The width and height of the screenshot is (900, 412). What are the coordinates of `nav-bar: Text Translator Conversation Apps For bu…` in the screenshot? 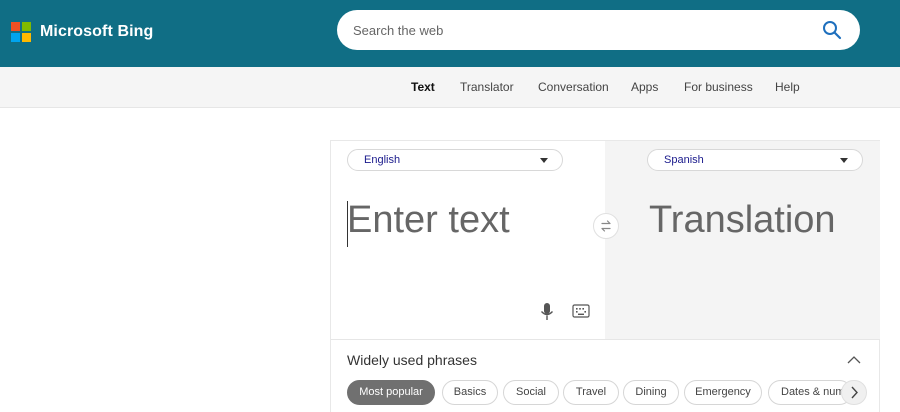 It's located at (450, 87).